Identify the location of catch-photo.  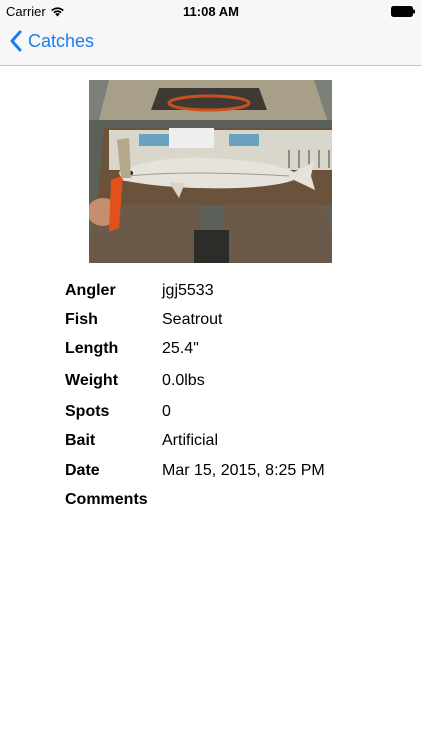
(210, 171).